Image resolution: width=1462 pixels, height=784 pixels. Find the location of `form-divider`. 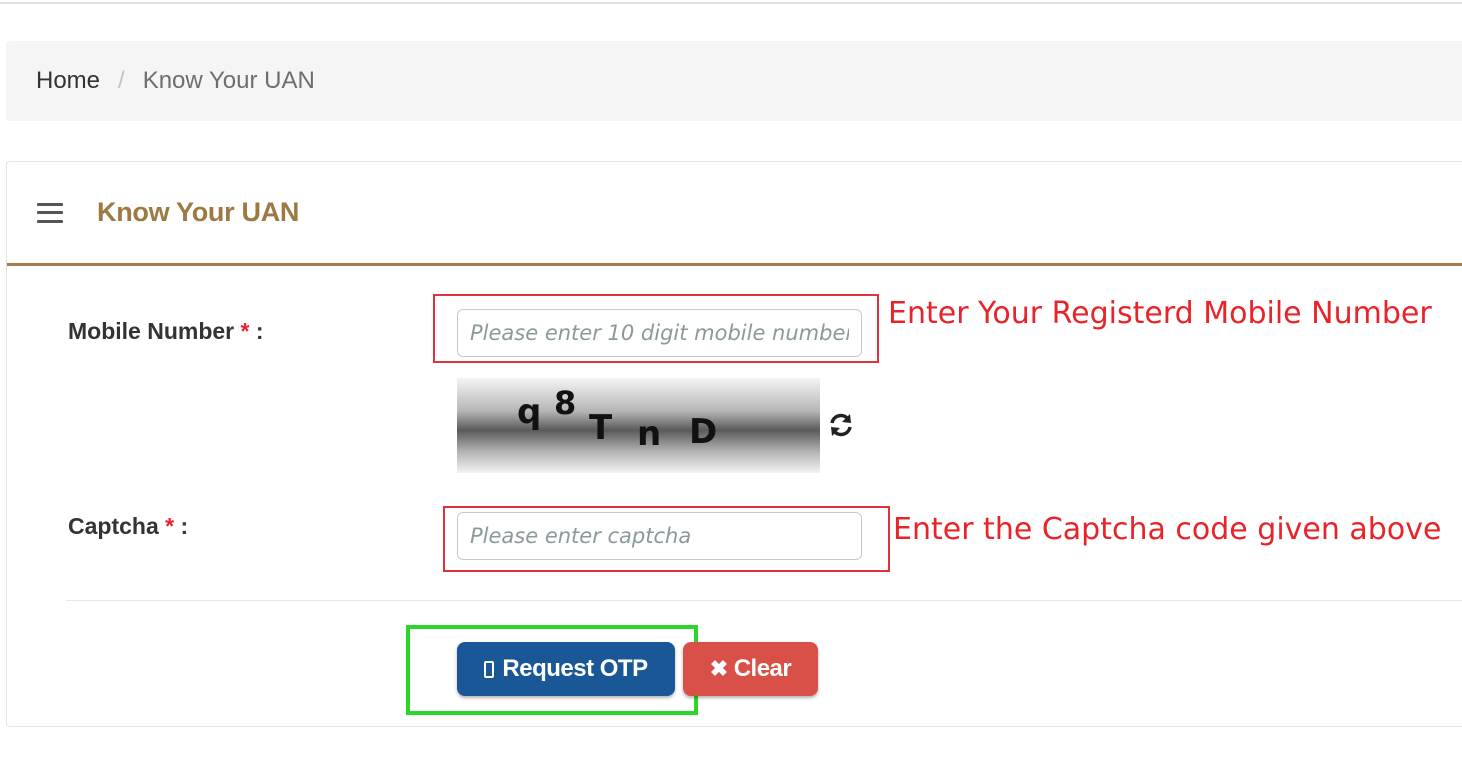

form-divider is located at coordinates (764, 600).